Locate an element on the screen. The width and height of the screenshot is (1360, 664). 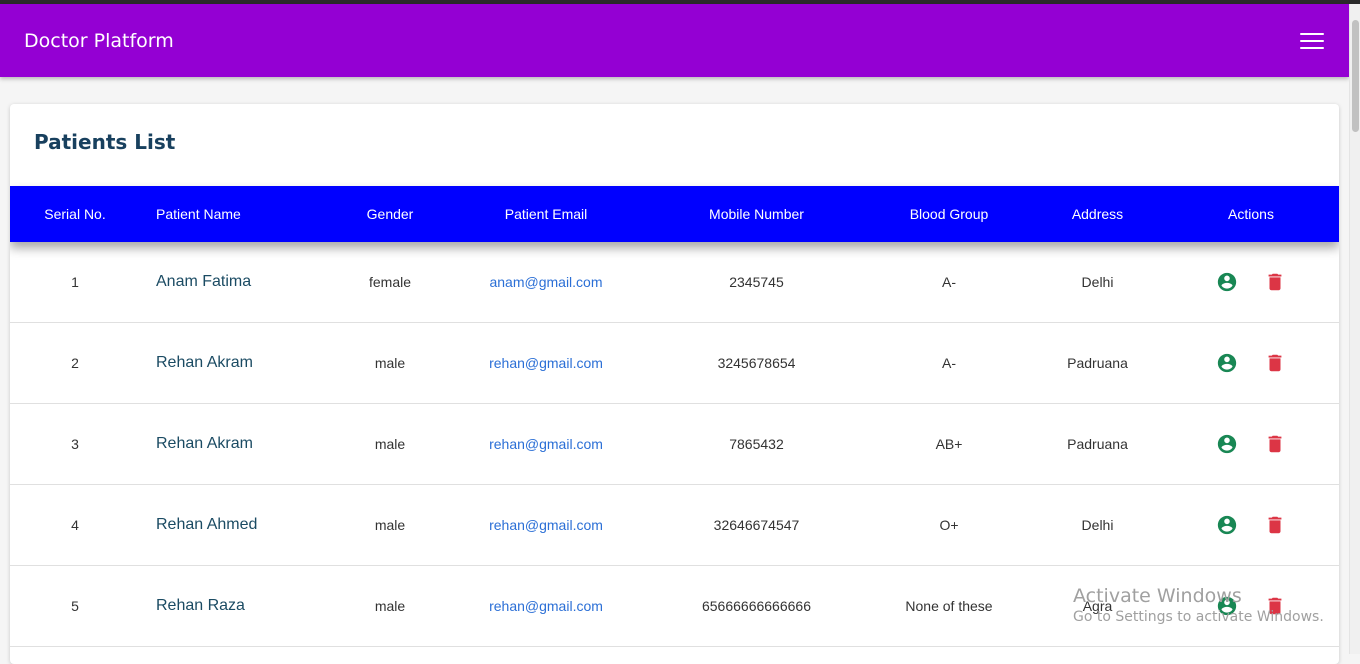
cell-patient-name: Anam Fatima is located at coordinates (204, 281).